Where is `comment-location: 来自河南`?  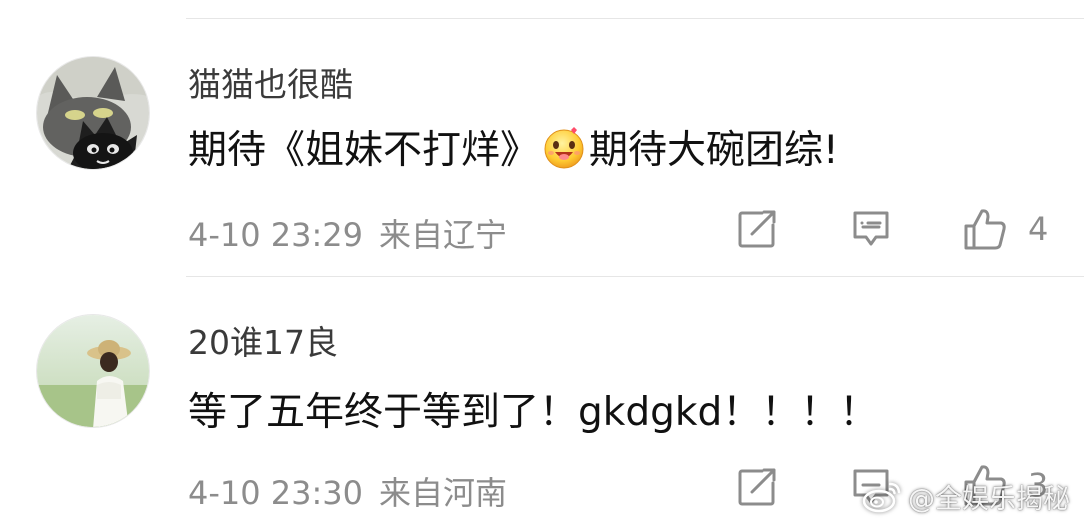 comment-location: 来自河南 is located at coordinates (443, 493).